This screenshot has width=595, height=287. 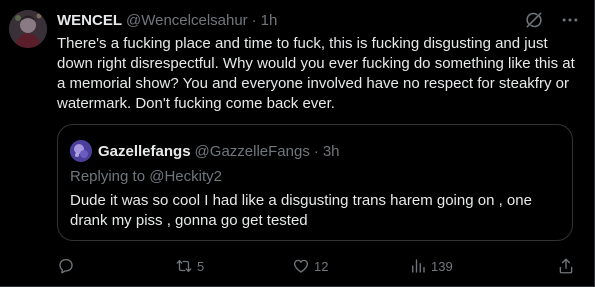 I want to click on heart-icon, so click(x=301, y=266).